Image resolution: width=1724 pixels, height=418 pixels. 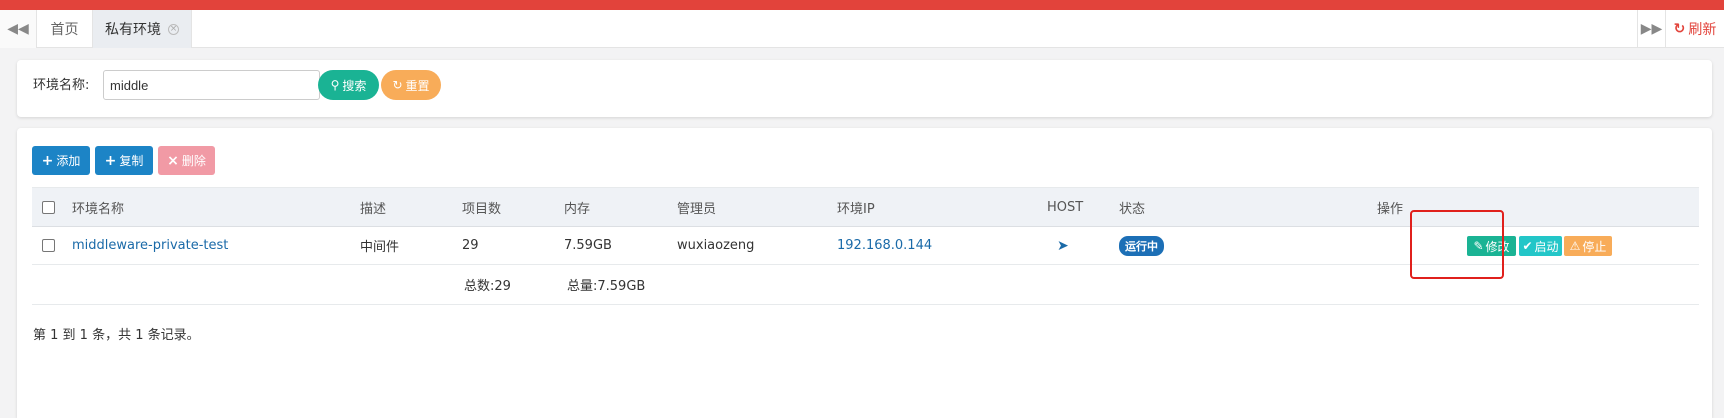 What do you see at coordinates (864, 88) in the screenshot?
I see `search-panel: 环境名称: ⚲ 搜索 ↻ 重置` at bounding box center [864, 88].